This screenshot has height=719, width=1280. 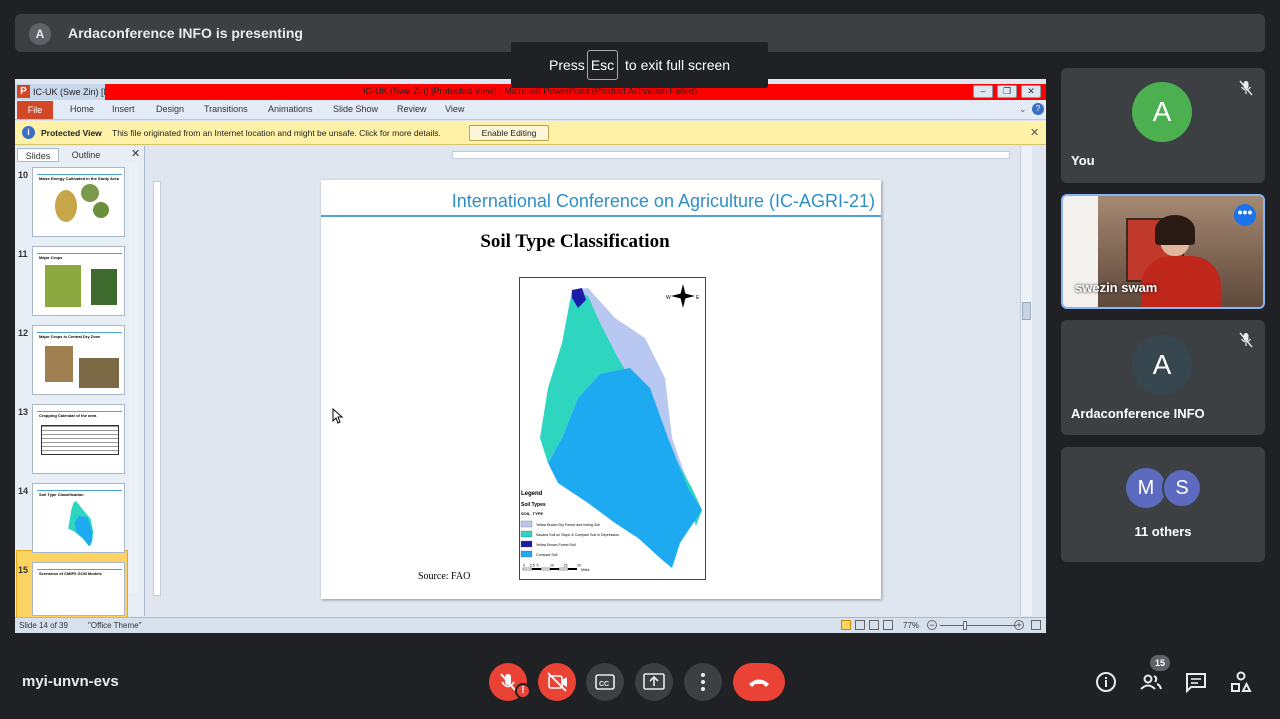 What do you see at coordinates (86, 155) in the screenshot?
I see `tab-outline: Outline` at bounding box center [86, 155].